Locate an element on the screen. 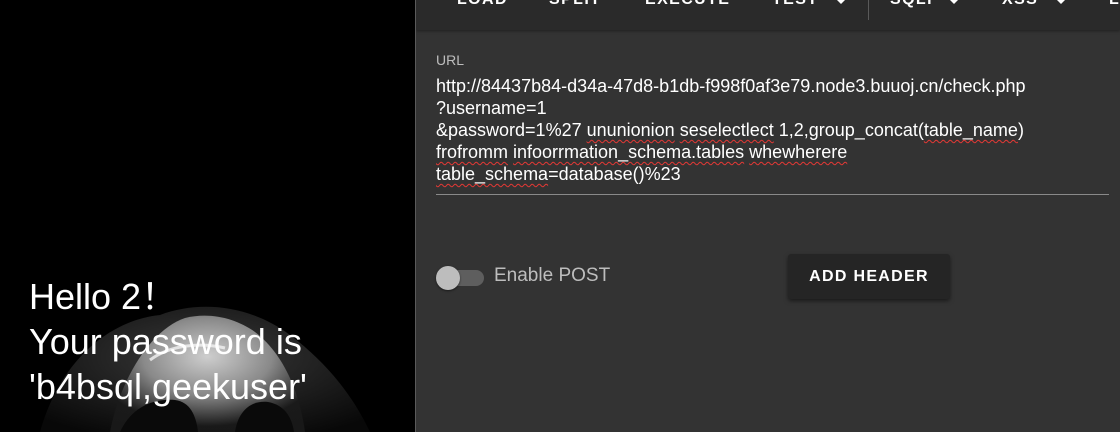  url-label: URL is located at coordinates (450, 60).